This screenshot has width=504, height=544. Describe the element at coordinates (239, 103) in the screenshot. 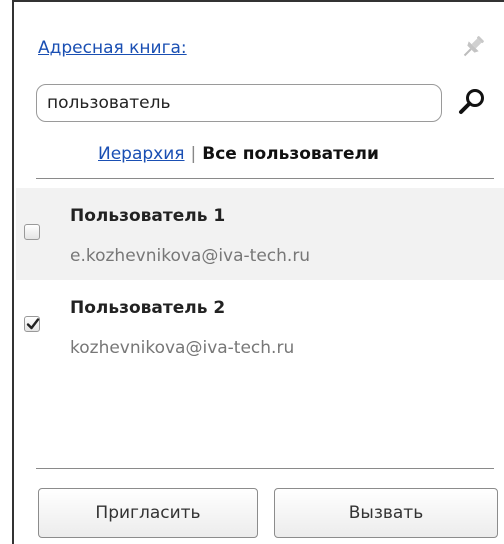

I see `search-input` at that location.